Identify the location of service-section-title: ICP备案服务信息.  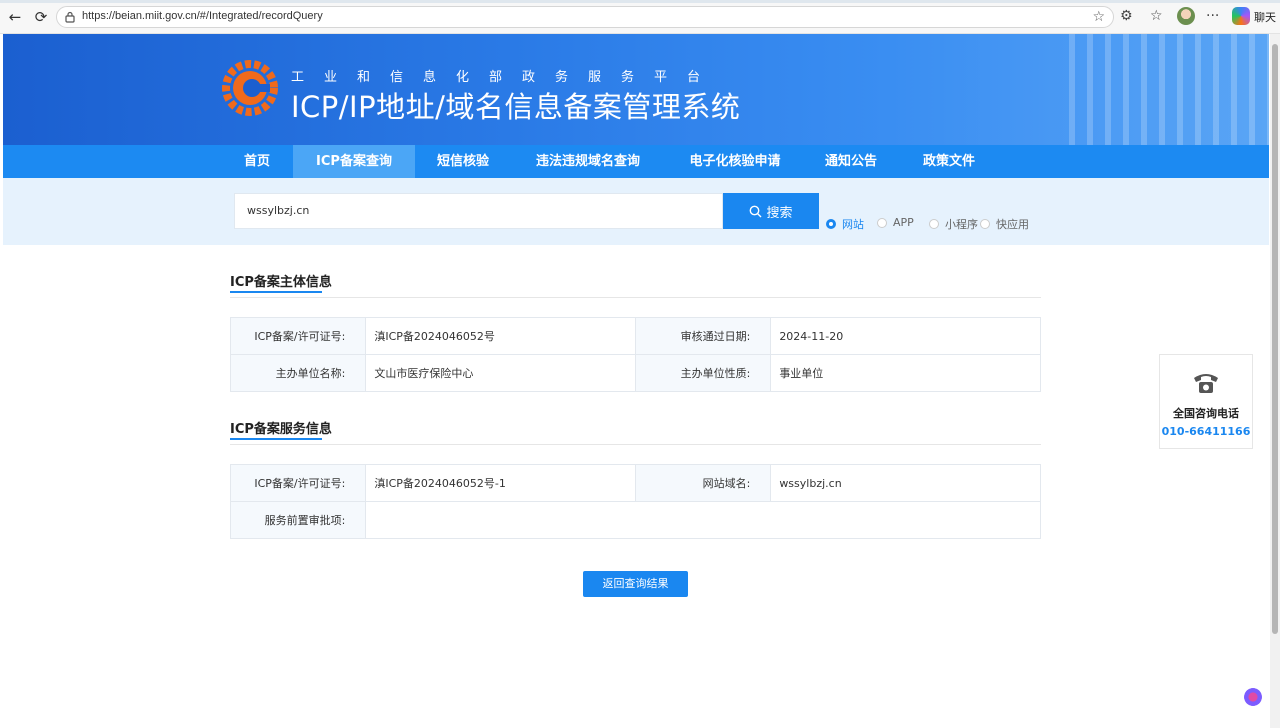
(281, 429).